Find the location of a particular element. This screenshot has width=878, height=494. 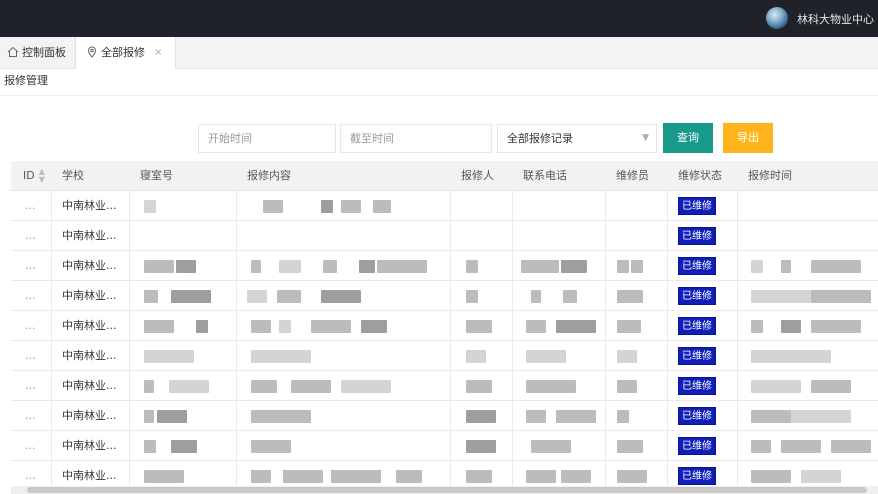

tab-dashboard: 控制面板 is located at coordinates (38, 52).